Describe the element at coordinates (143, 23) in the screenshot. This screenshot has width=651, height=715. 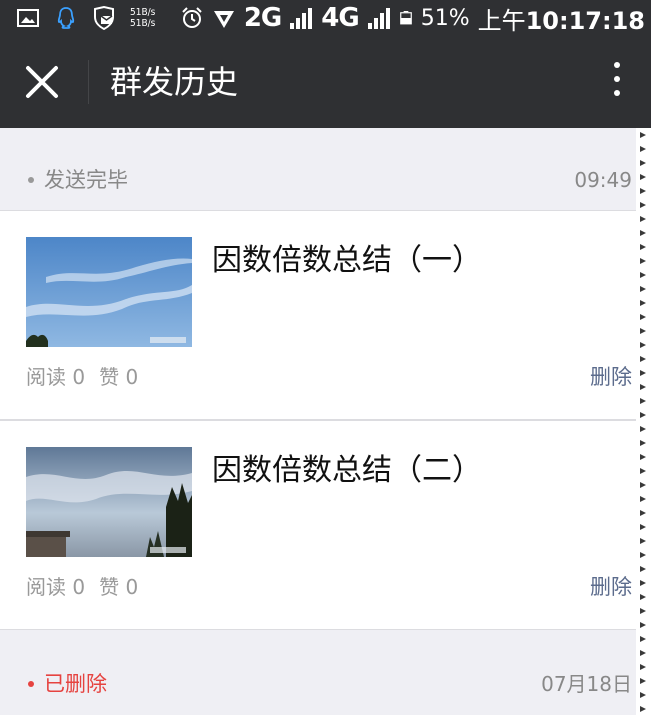
I see `speed-down: 51B/s` at that location.